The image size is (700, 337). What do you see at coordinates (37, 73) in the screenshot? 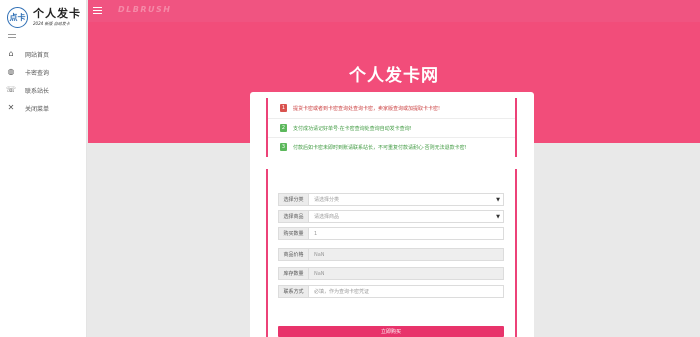
I see `sidebar-item-label: 卡密查询` at bounding box center [37, 73].